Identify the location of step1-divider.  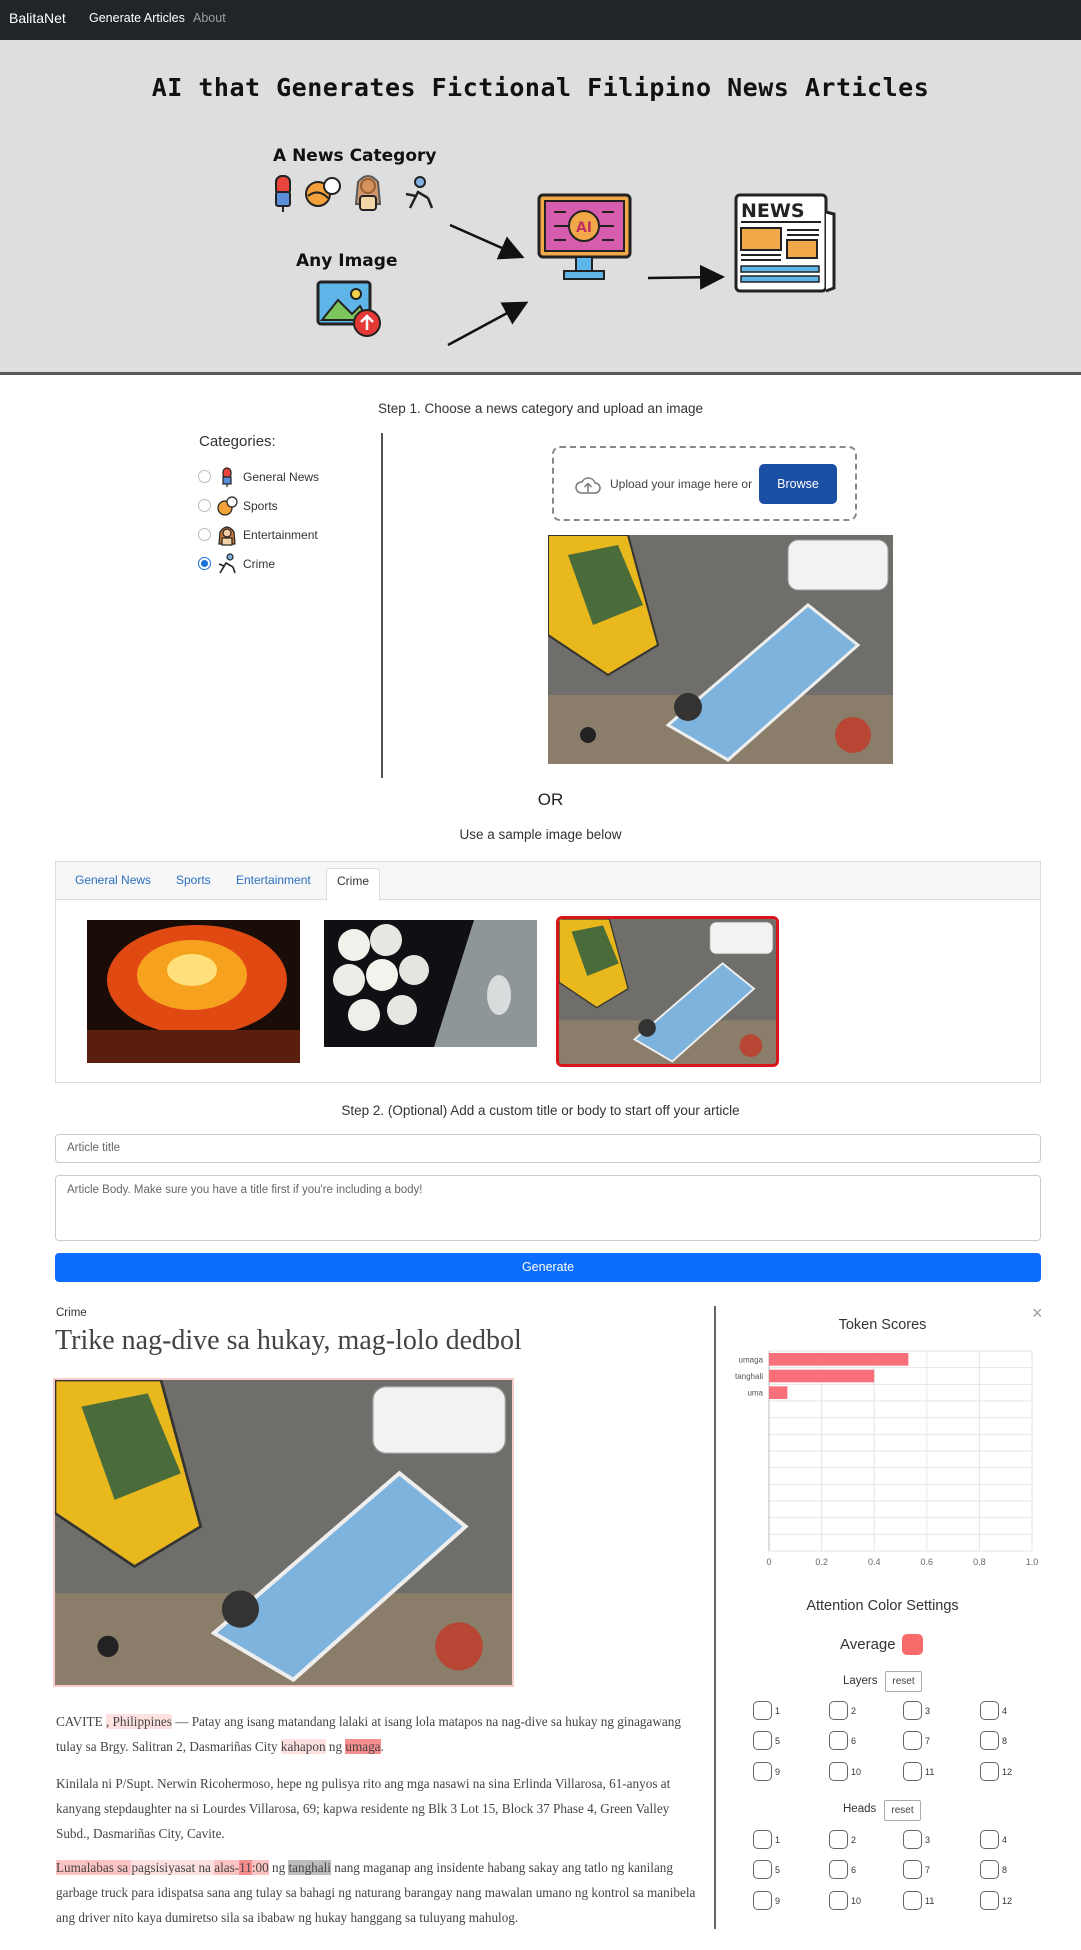
(382, 605).